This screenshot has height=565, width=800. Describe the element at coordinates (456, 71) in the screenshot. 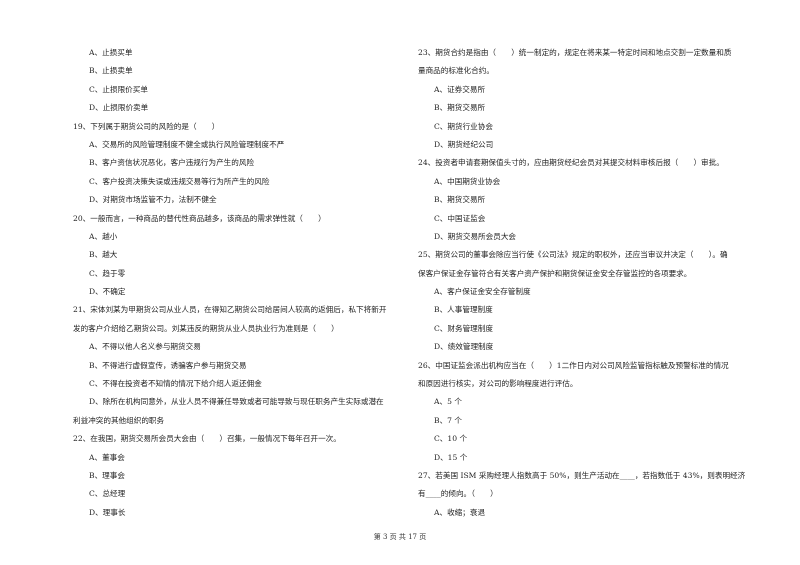

I see `question-text-continued: 量商品的标准化合约。` at that location.